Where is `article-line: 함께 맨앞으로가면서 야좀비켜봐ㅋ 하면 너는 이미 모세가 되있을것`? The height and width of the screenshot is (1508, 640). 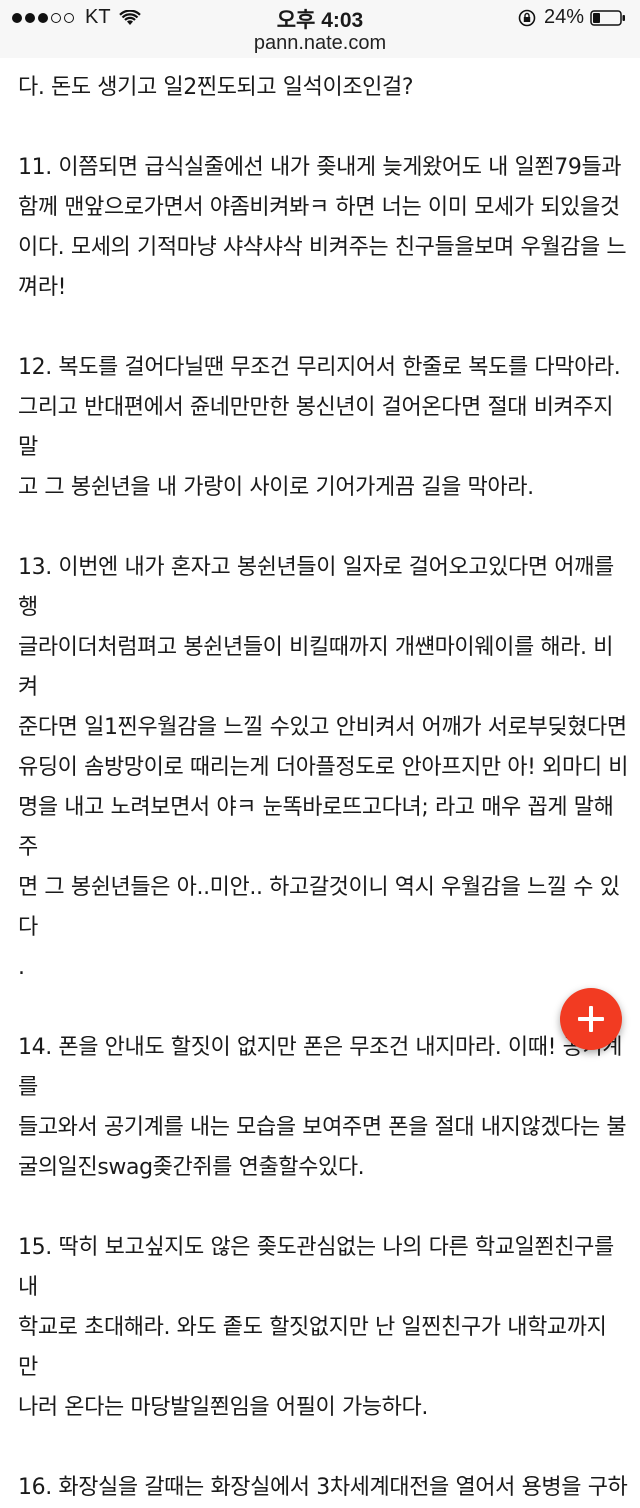
article-line: 함께 맨앞으로가면서 야좀비켜봐ㅋ 하면 너는 이미 모세가 되있을것 is located at coordinates (319, 207).